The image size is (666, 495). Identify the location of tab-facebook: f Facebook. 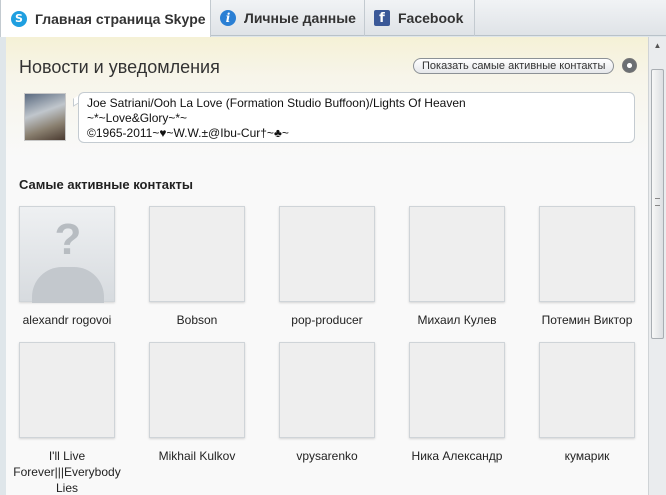
(420, 18).